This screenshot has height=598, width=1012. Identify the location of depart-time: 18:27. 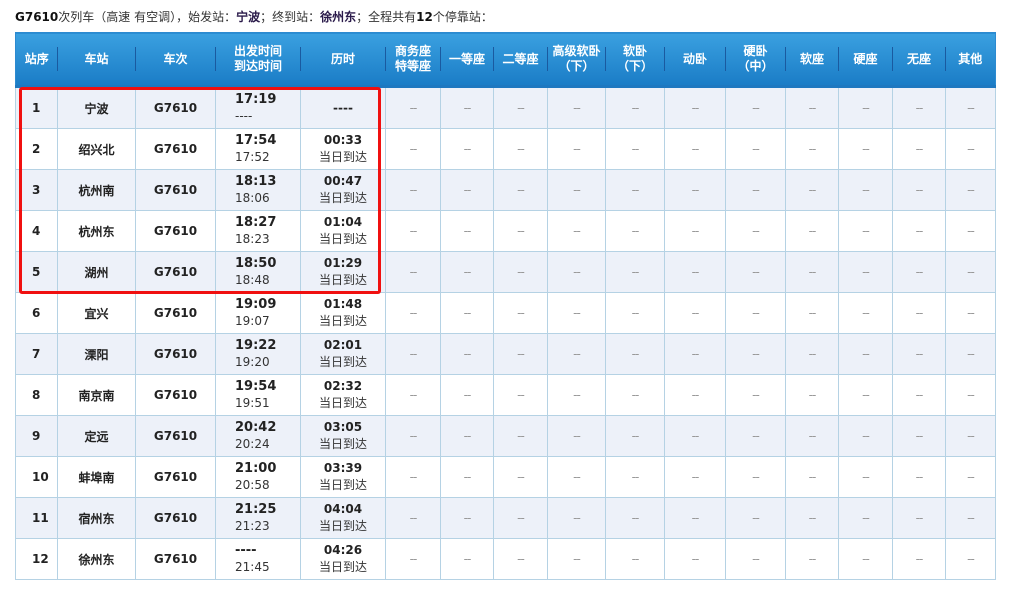
(256, 222).